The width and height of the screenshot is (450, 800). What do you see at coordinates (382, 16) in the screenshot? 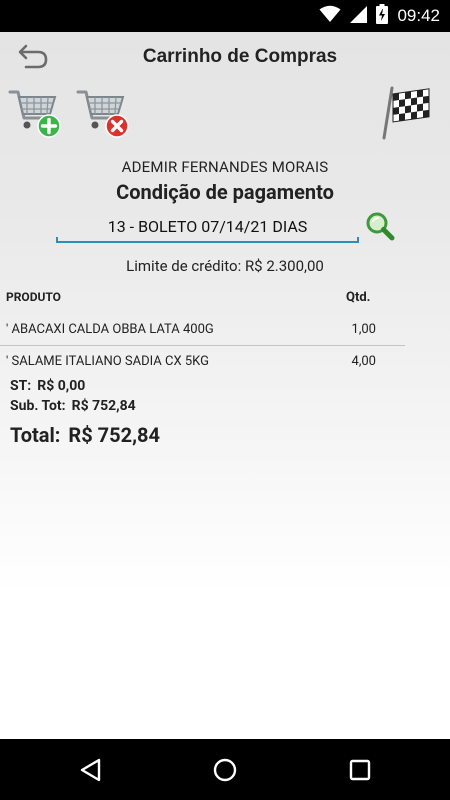
I see `battery-icon` at bounding box center [382, 16].